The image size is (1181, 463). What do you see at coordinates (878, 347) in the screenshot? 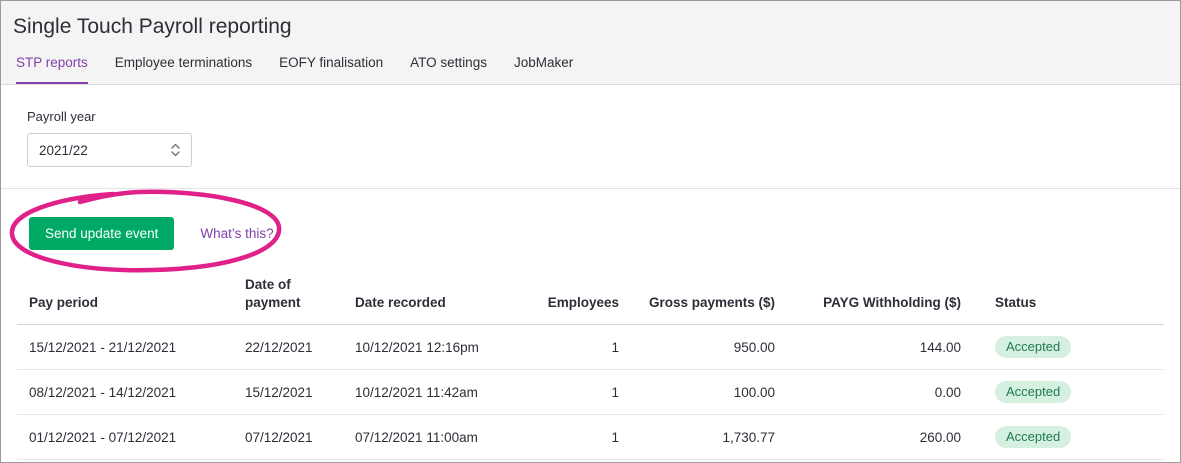
I see `cell-payg-withholding: 144.00` at bounding box center [878, 347].